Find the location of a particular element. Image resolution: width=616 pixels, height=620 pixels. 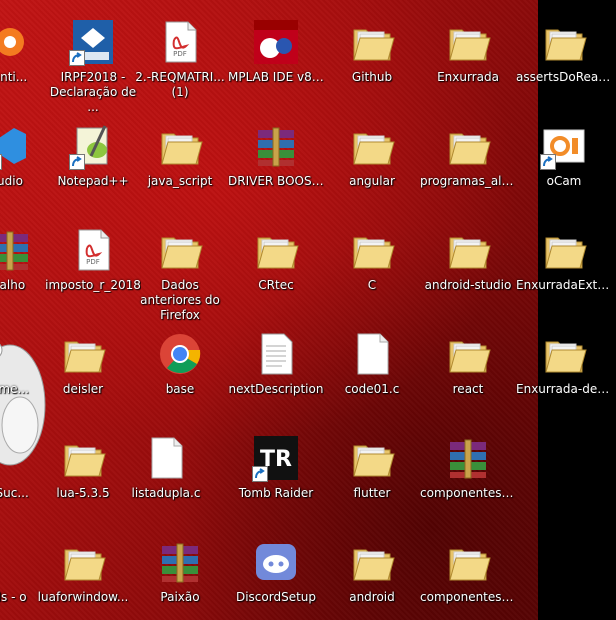

icon-label: EnxurradaExtends is located at coordinates (564, 285).